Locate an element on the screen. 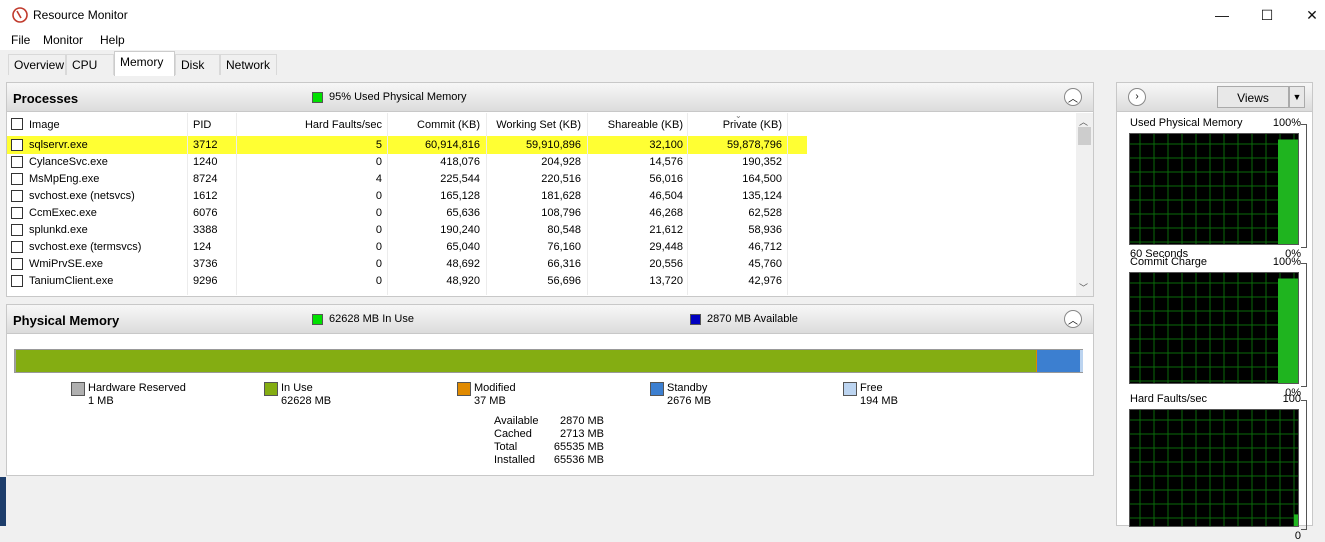  views-button: Views is located at coordinates (1253, 97).